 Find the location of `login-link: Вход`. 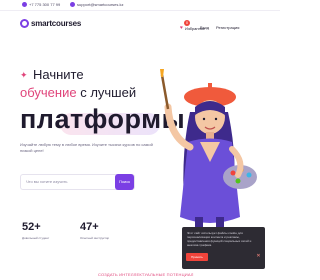

login-link: Вход is located at coordinates (204, 27).